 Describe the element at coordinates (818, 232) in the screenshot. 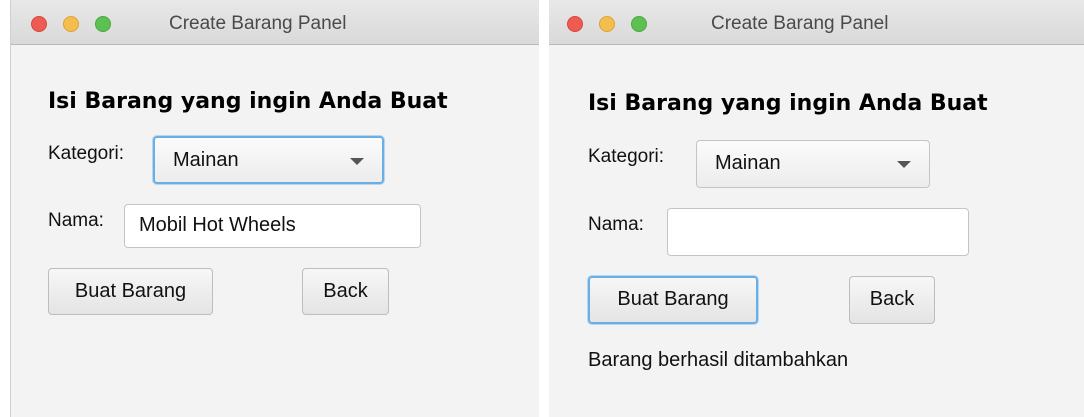

I see `nama-input` at that location.